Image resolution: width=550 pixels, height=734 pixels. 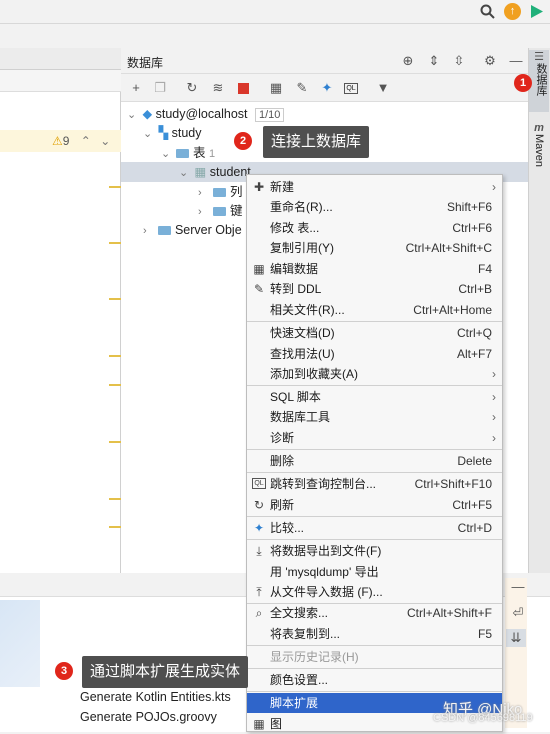 What do you see at coordinates (282, 461) in the screenshot?
I see `menu-item-label: 删除` at bounding box center [282, 461].